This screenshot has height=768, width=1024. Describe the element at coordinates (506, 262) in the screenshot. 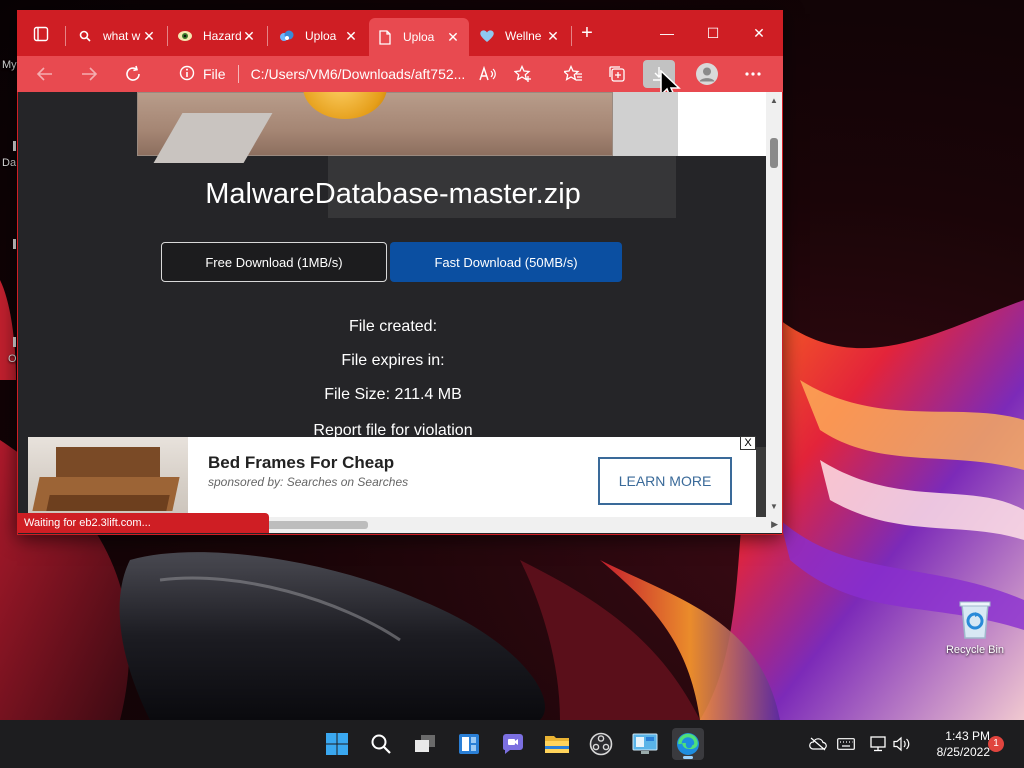

I see `fast-download-button: Fast Download (50MB/s)` at that location.